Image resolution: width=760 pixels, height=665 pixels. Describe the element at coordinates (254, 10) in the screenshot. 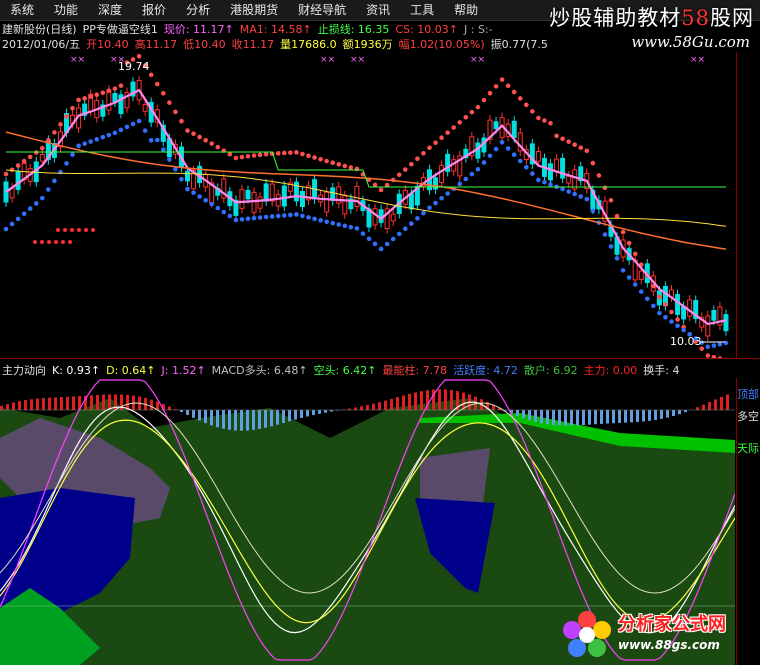

I see `menu-item-5: 港股期货` at that location.